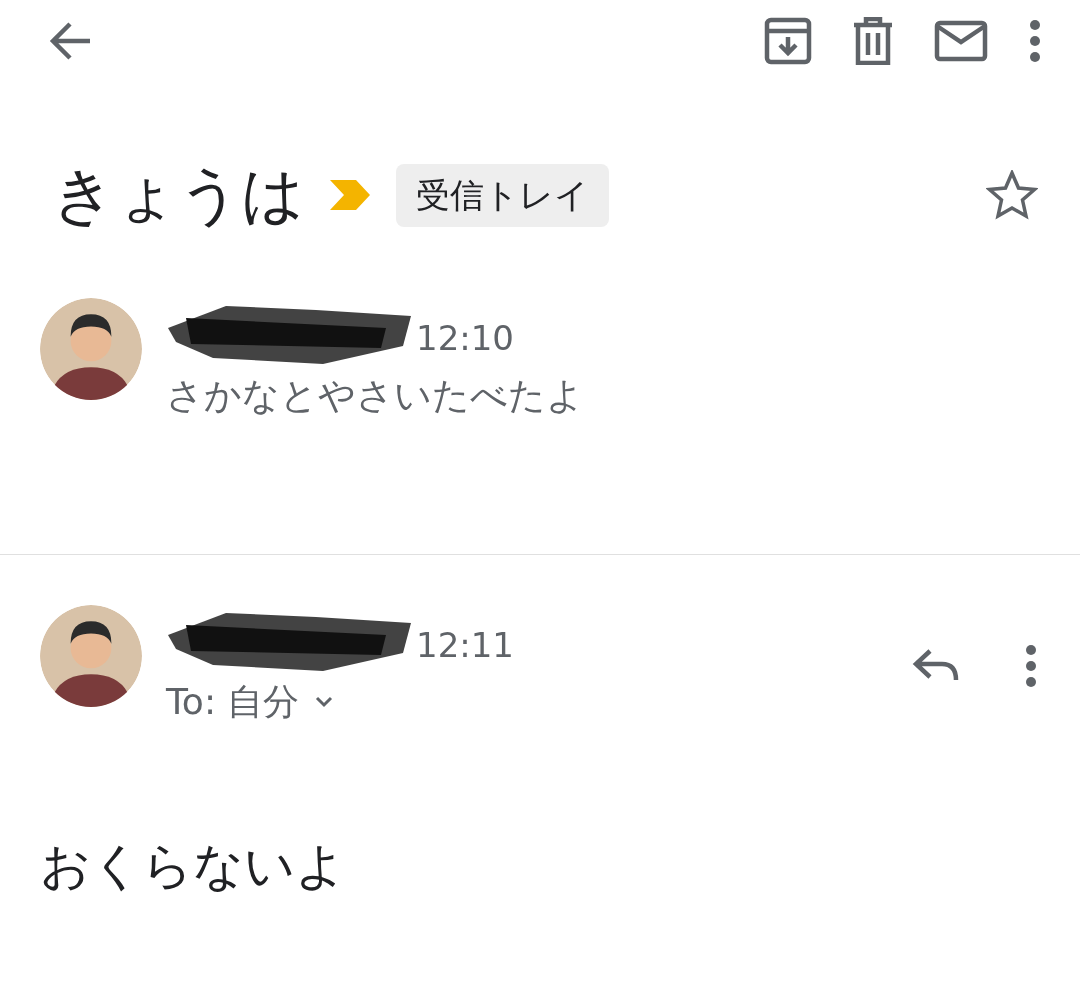  I want to click on back-arrow-icon, so click(70, 41).